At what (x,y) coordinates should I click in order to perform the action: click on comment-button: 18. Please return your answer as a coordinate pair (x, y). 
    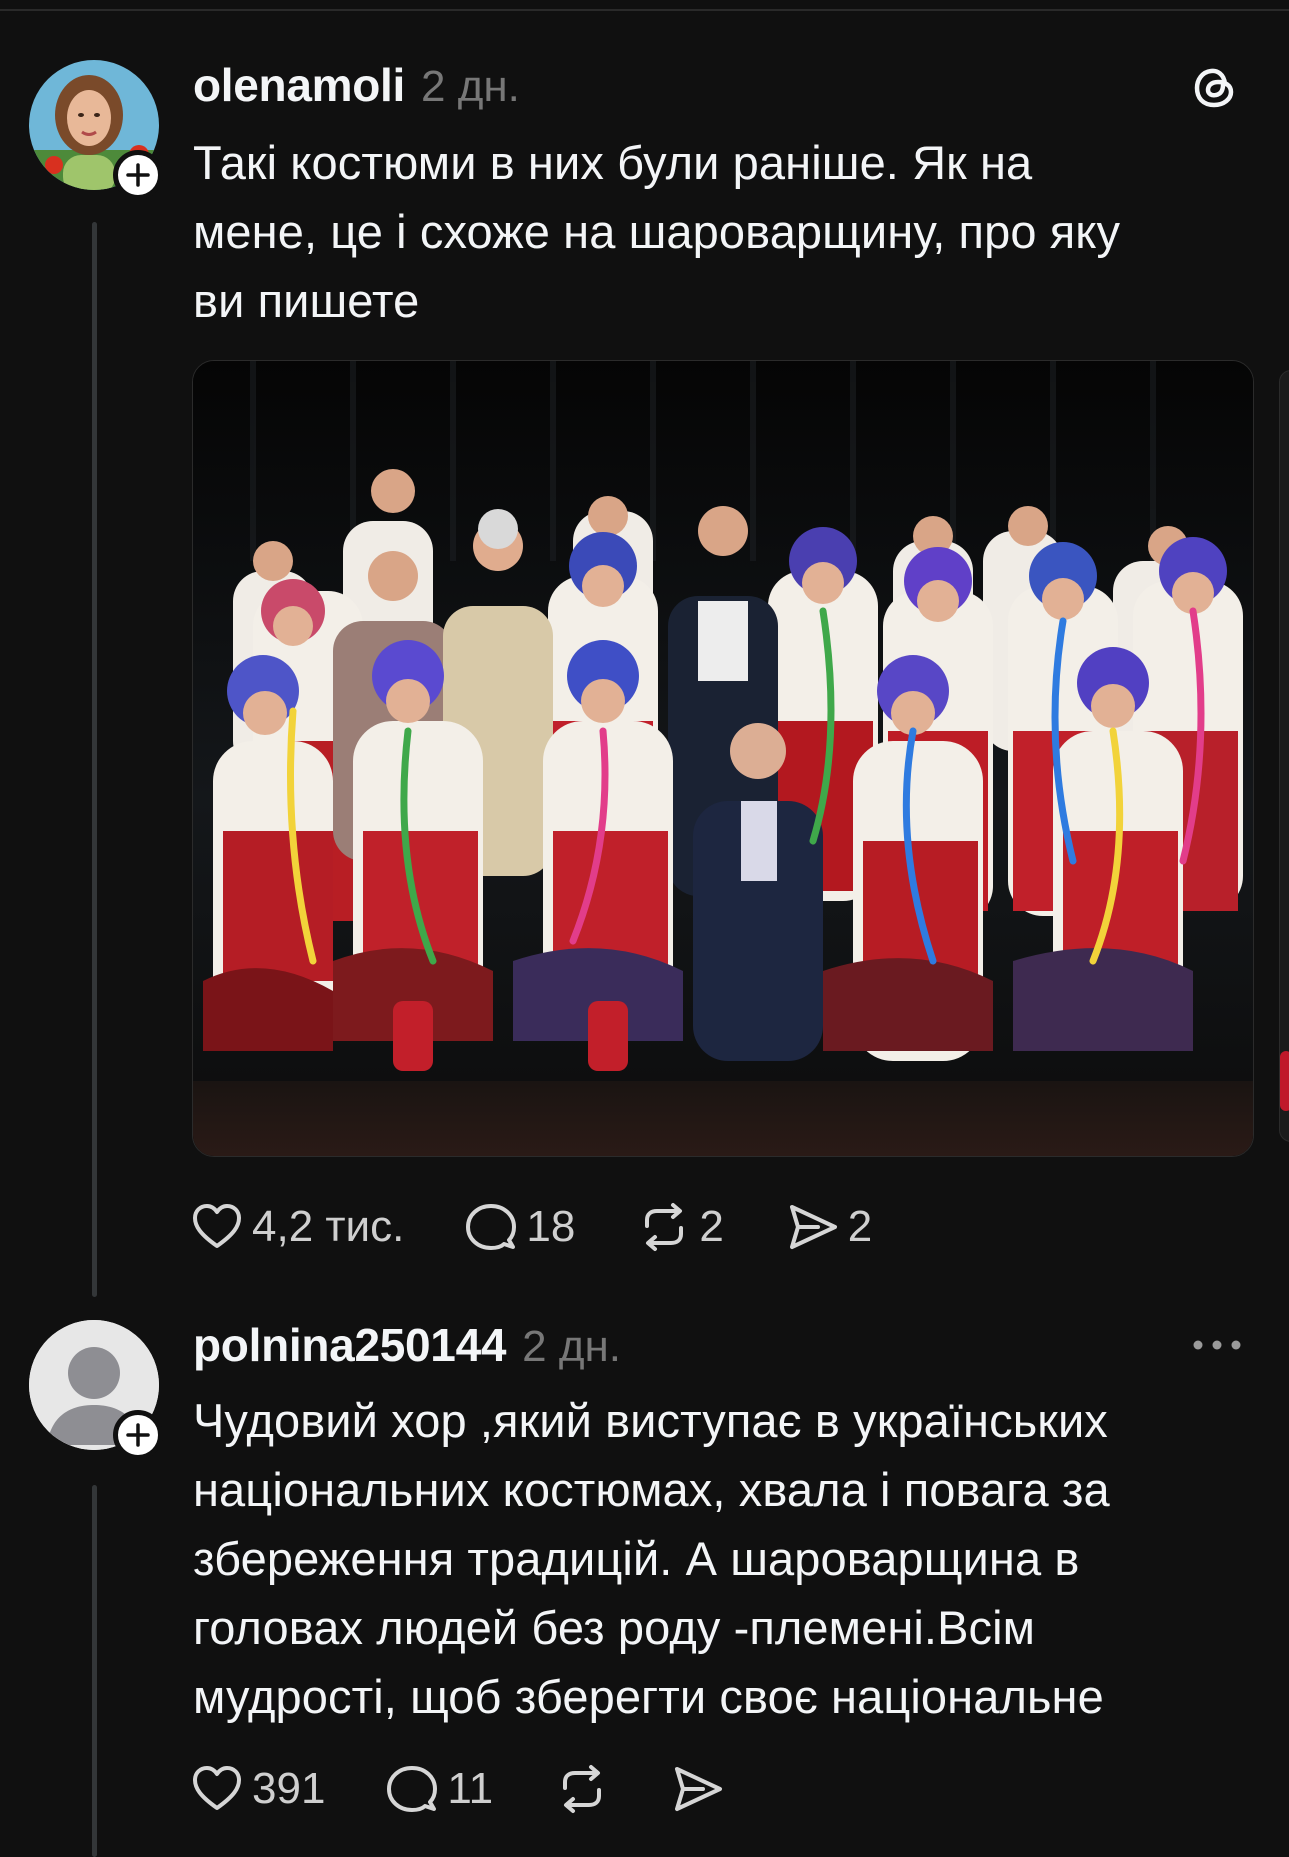
    Looking at the image, I should click on (519, 1227).